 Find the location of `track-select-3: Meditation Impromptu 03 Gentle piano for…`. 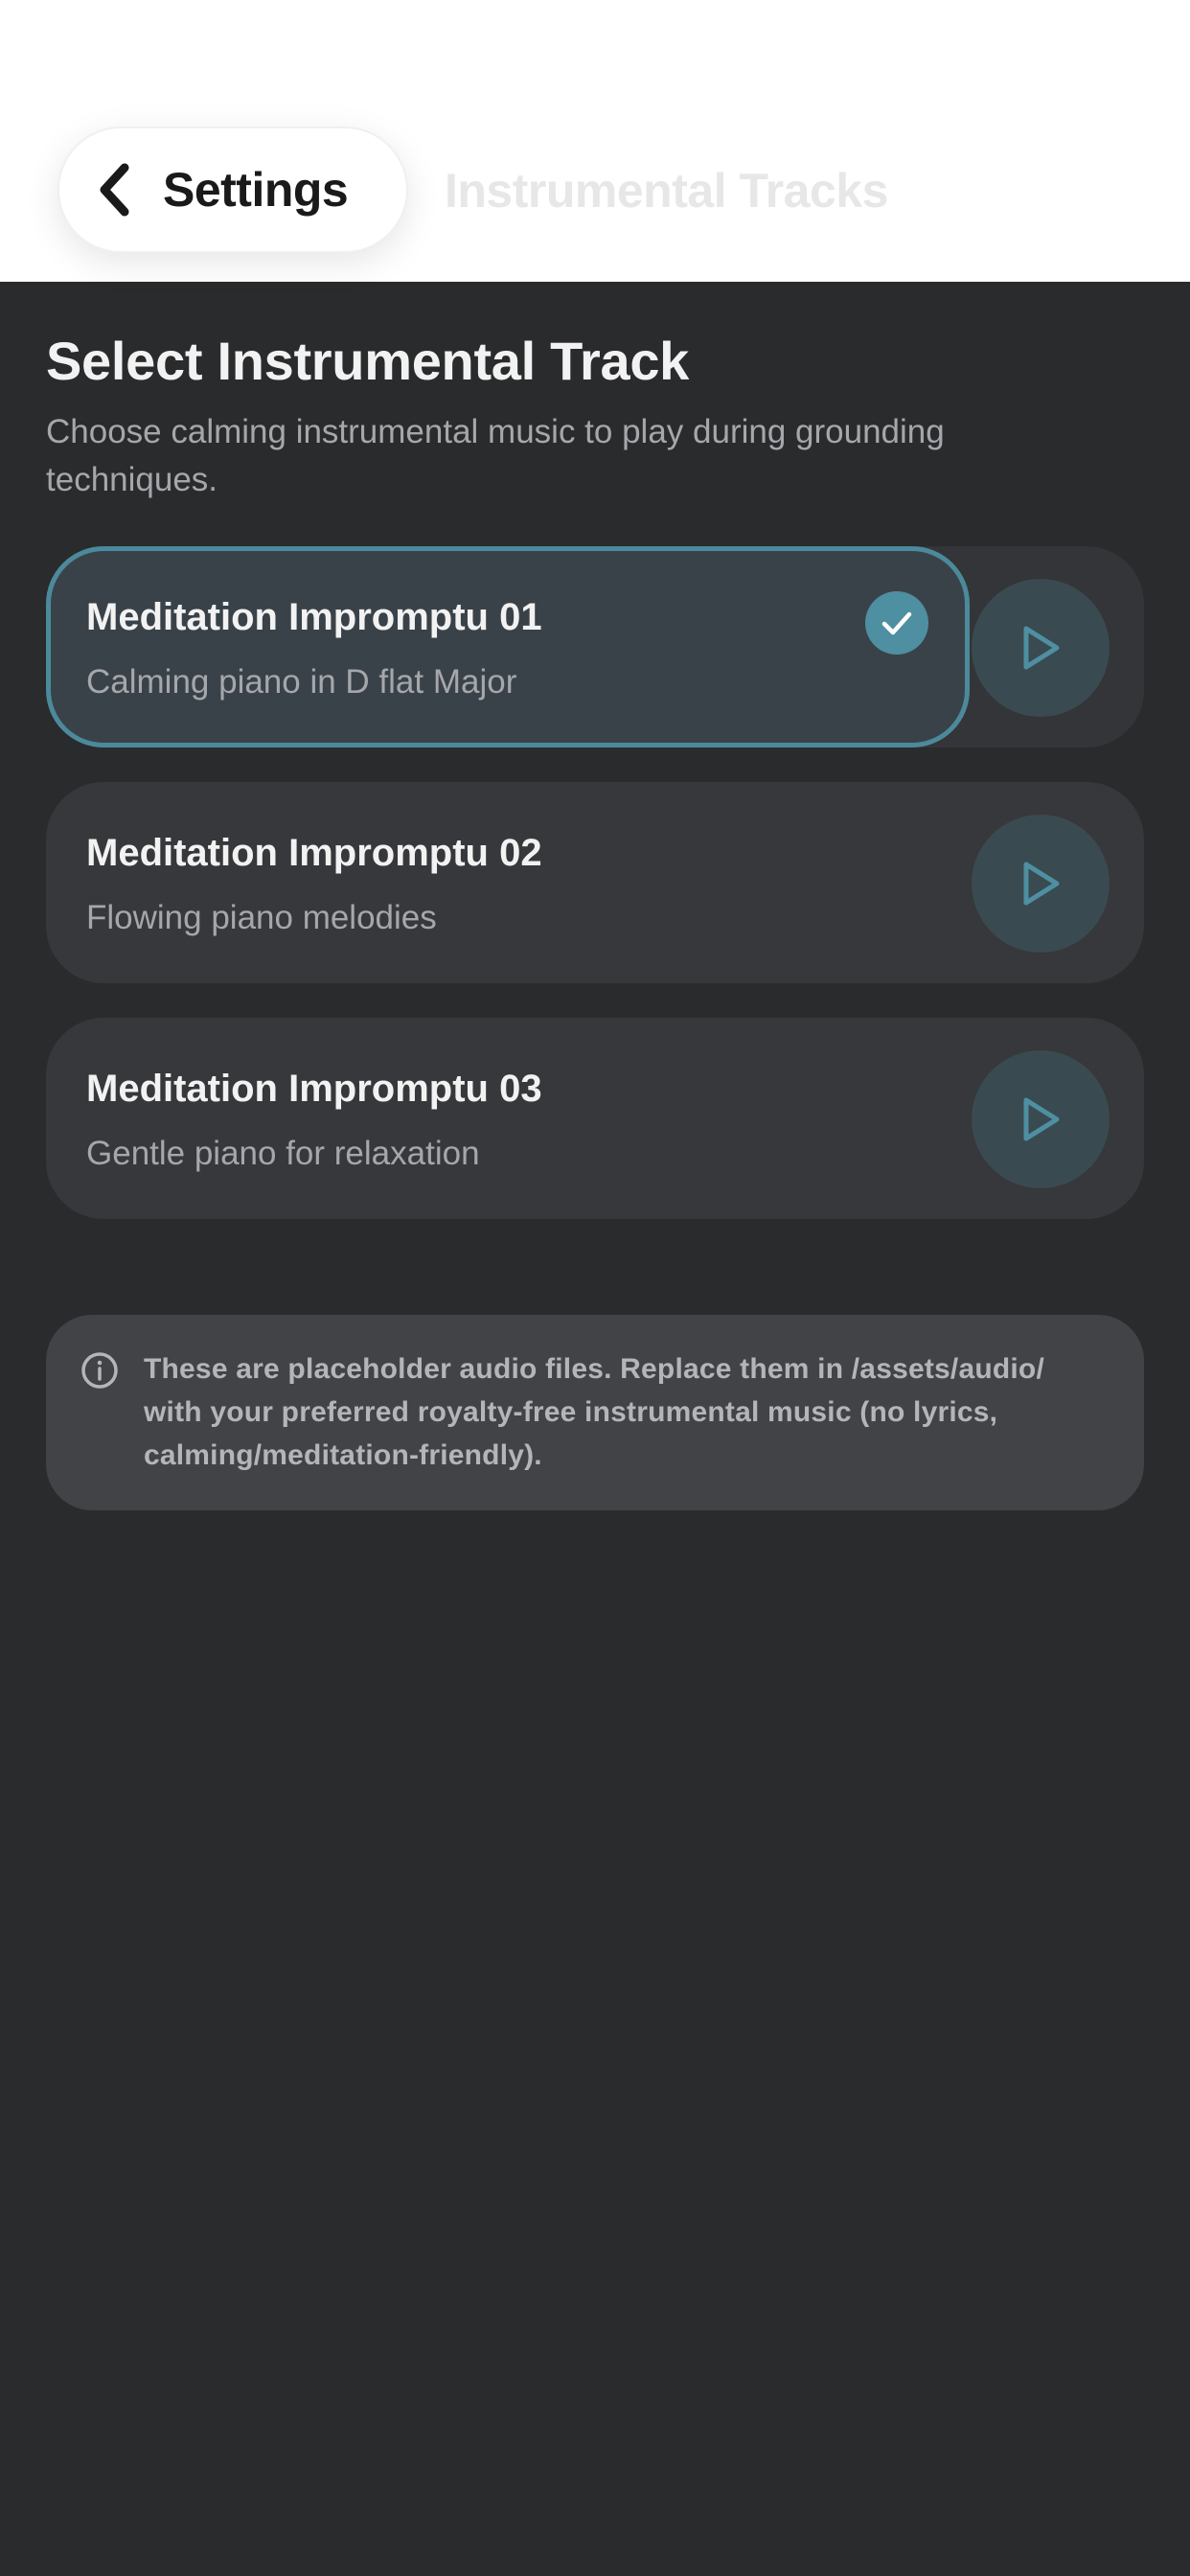

track-select-3: Meditation Impromptu 03 Gentle piano for… is located at coordinates (508, 1118).